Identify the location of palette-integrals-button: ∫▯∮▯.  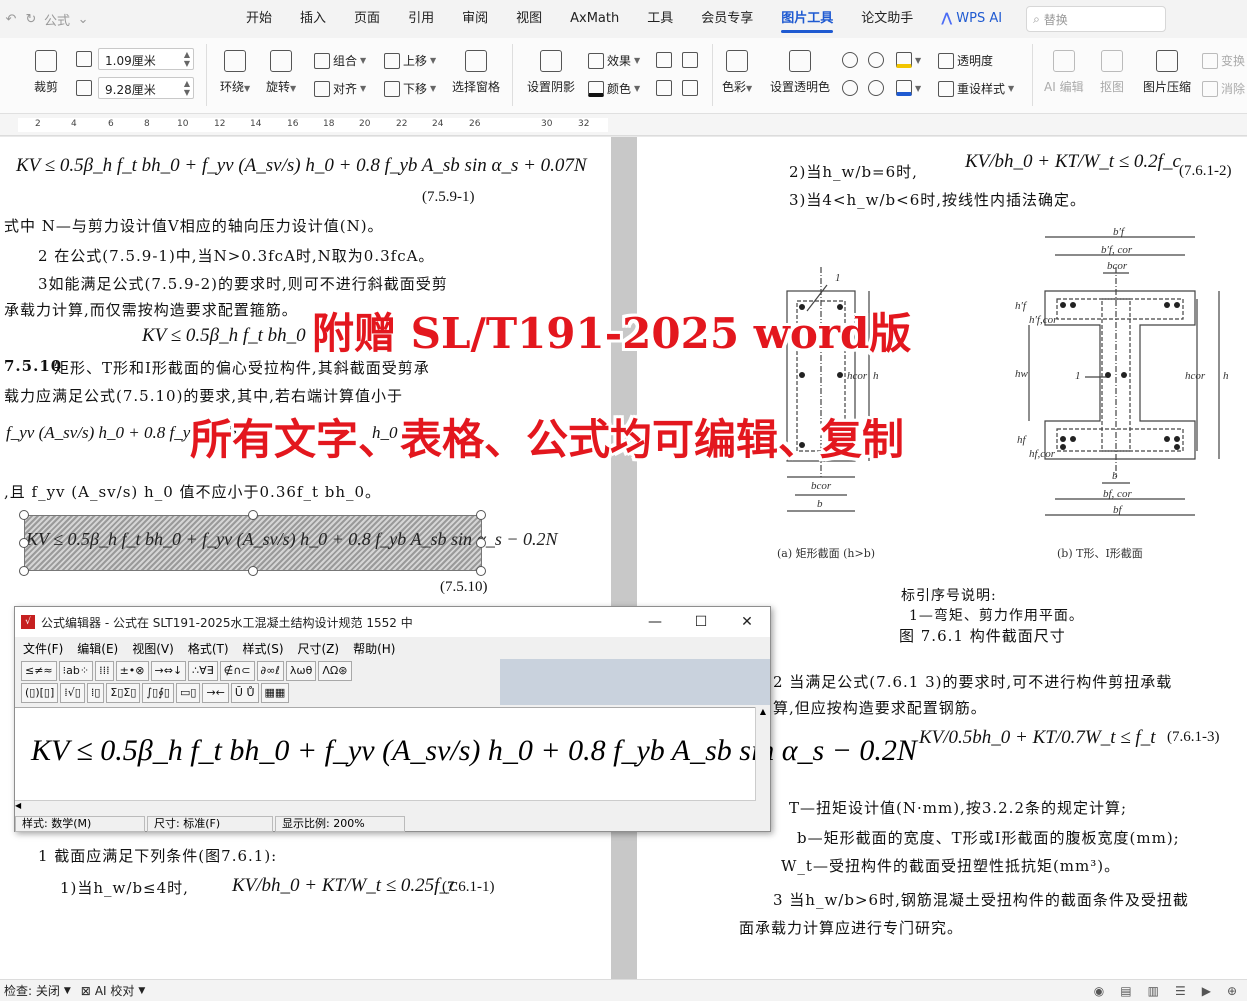
(158, 693).